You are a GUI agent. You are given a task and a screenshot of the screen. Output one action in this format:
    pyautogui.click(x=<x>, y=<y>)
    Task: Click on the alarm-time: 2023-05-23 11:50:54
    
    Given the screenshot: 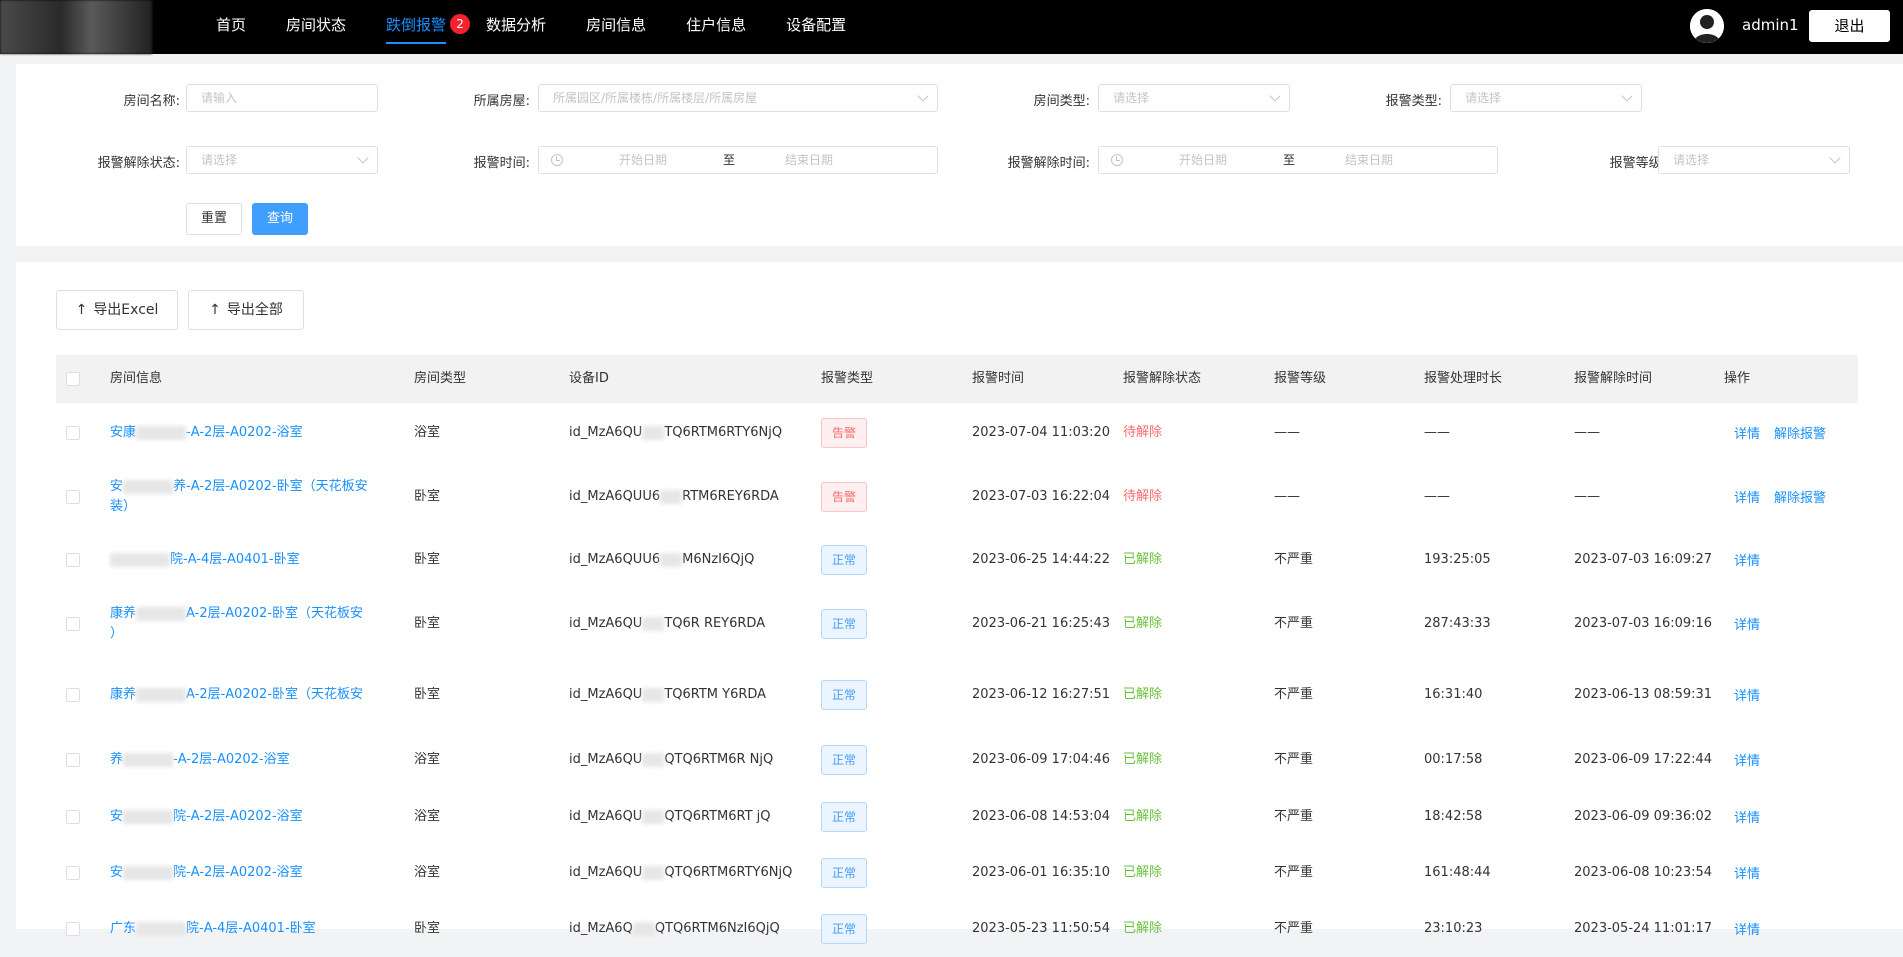 What is the action you would take?
    pyautogui.click(x=1041, y=928)
    